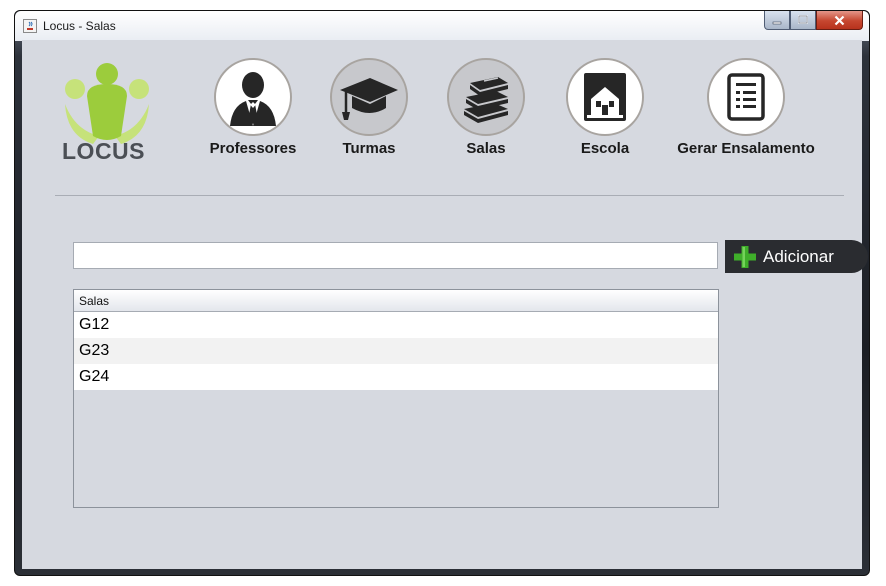 The height and width of the screenshot is (586, 886). I want to click on window-controls, so click(813, 21).